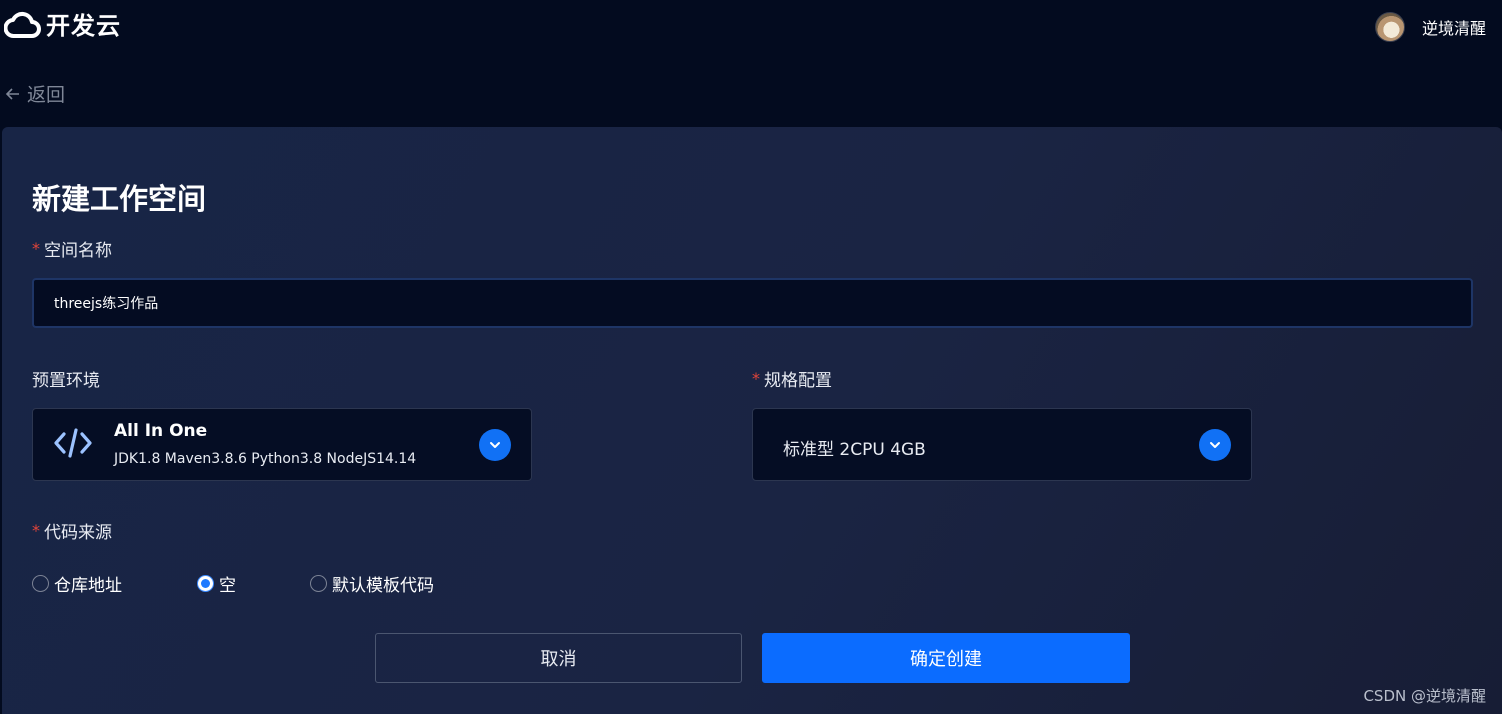  What do you see at coordinates (751, 28) in the screenshot?
I see `top-bar: 开发云 逆境清醒` at bounding box center [751, 28].